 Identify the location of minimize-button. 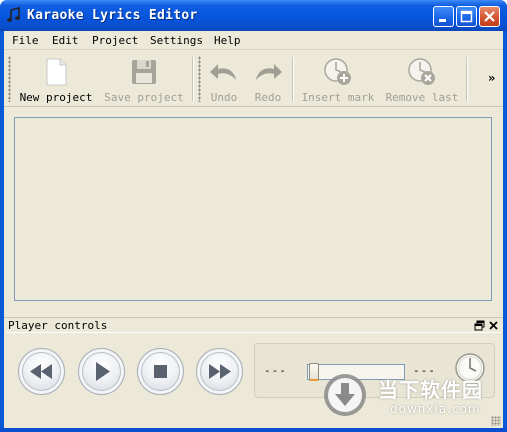
(443, 16).